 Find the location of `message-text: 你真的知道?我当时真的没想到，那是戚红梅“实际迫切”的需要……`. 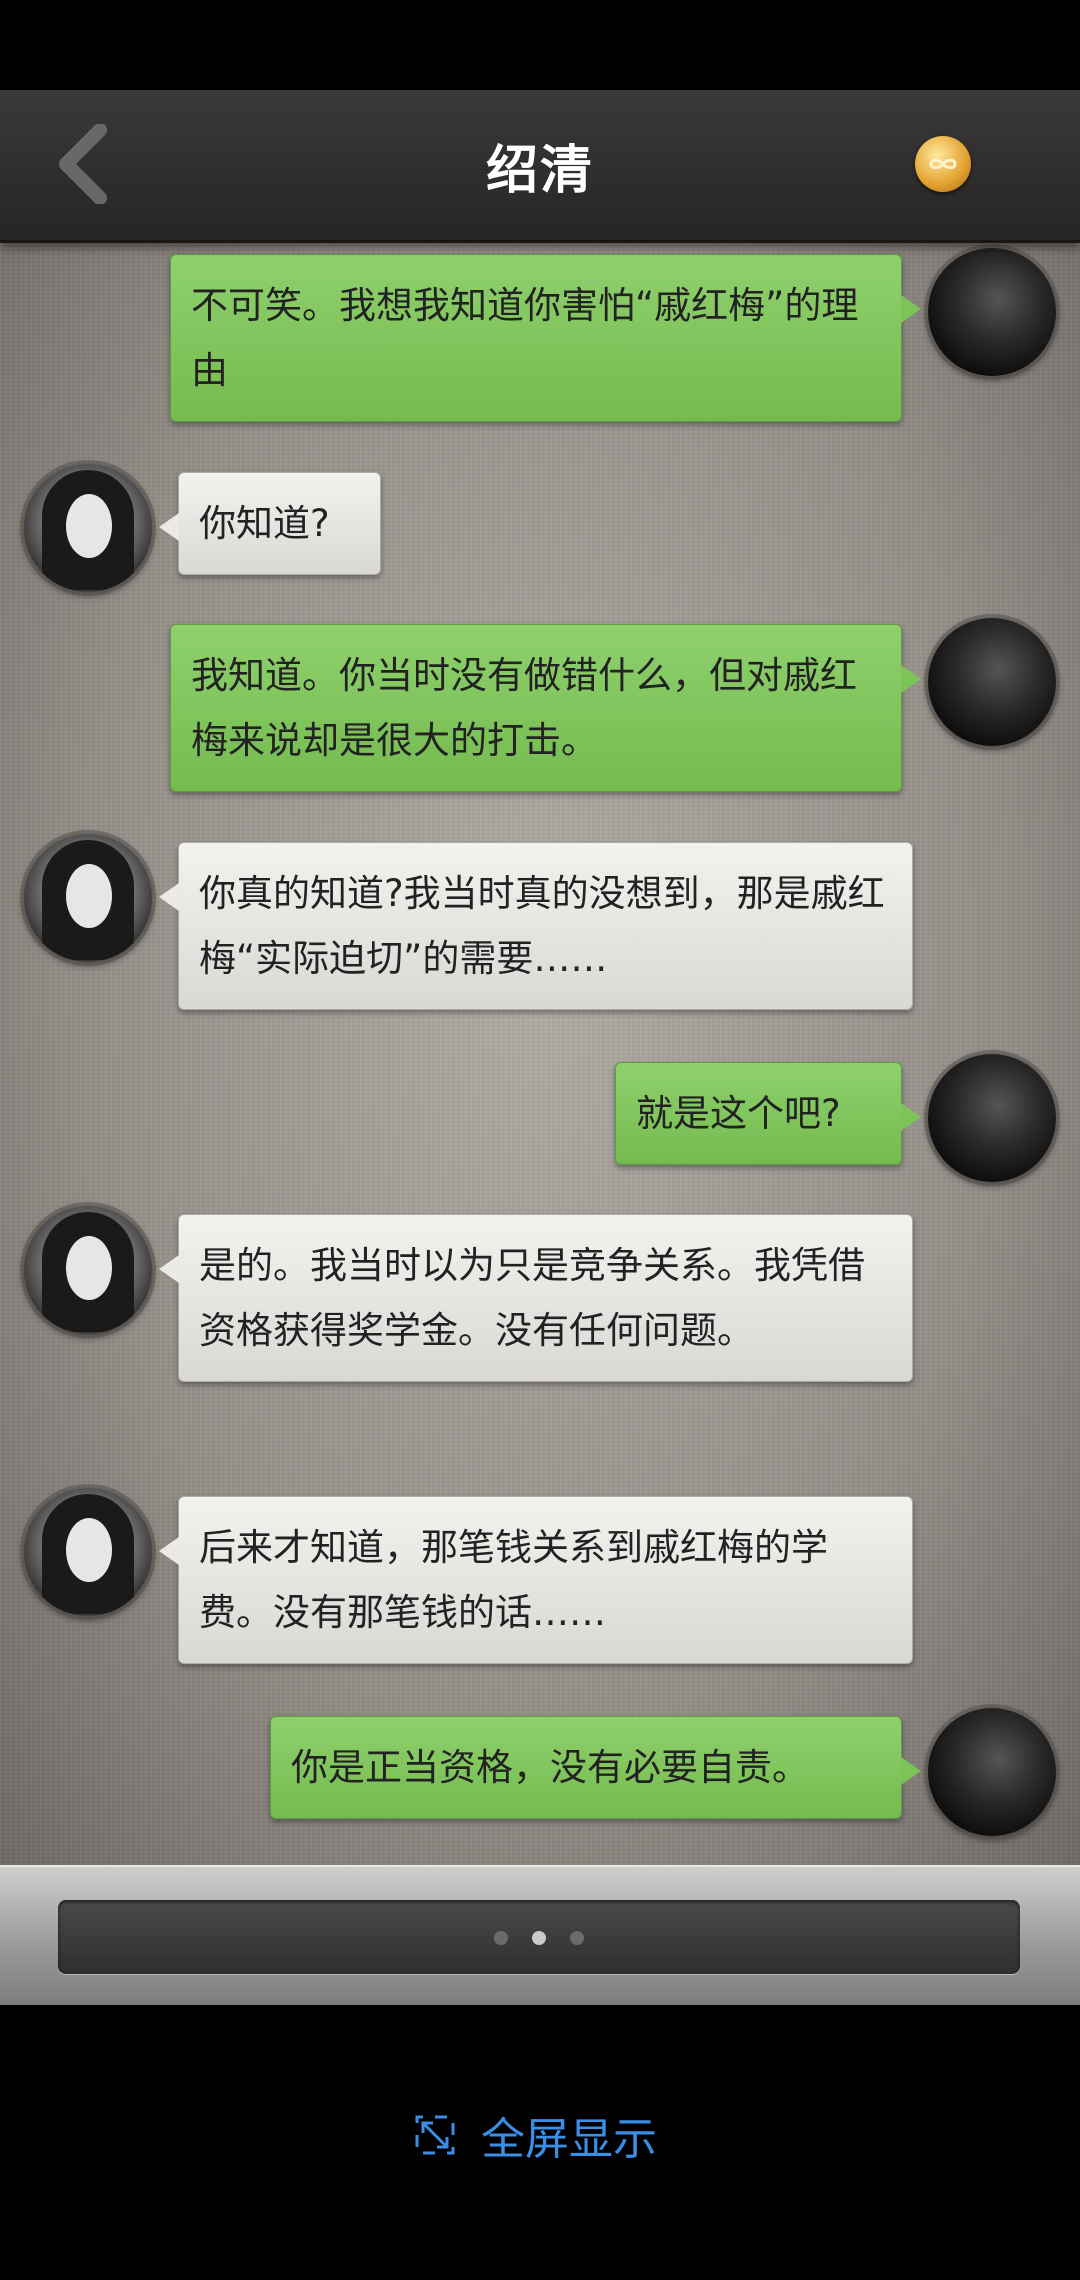

message-text: 你真的知道?我当时真的没想到，那是戚红梅“实际迫切”的需要…… is located at coordinates (542, 926).